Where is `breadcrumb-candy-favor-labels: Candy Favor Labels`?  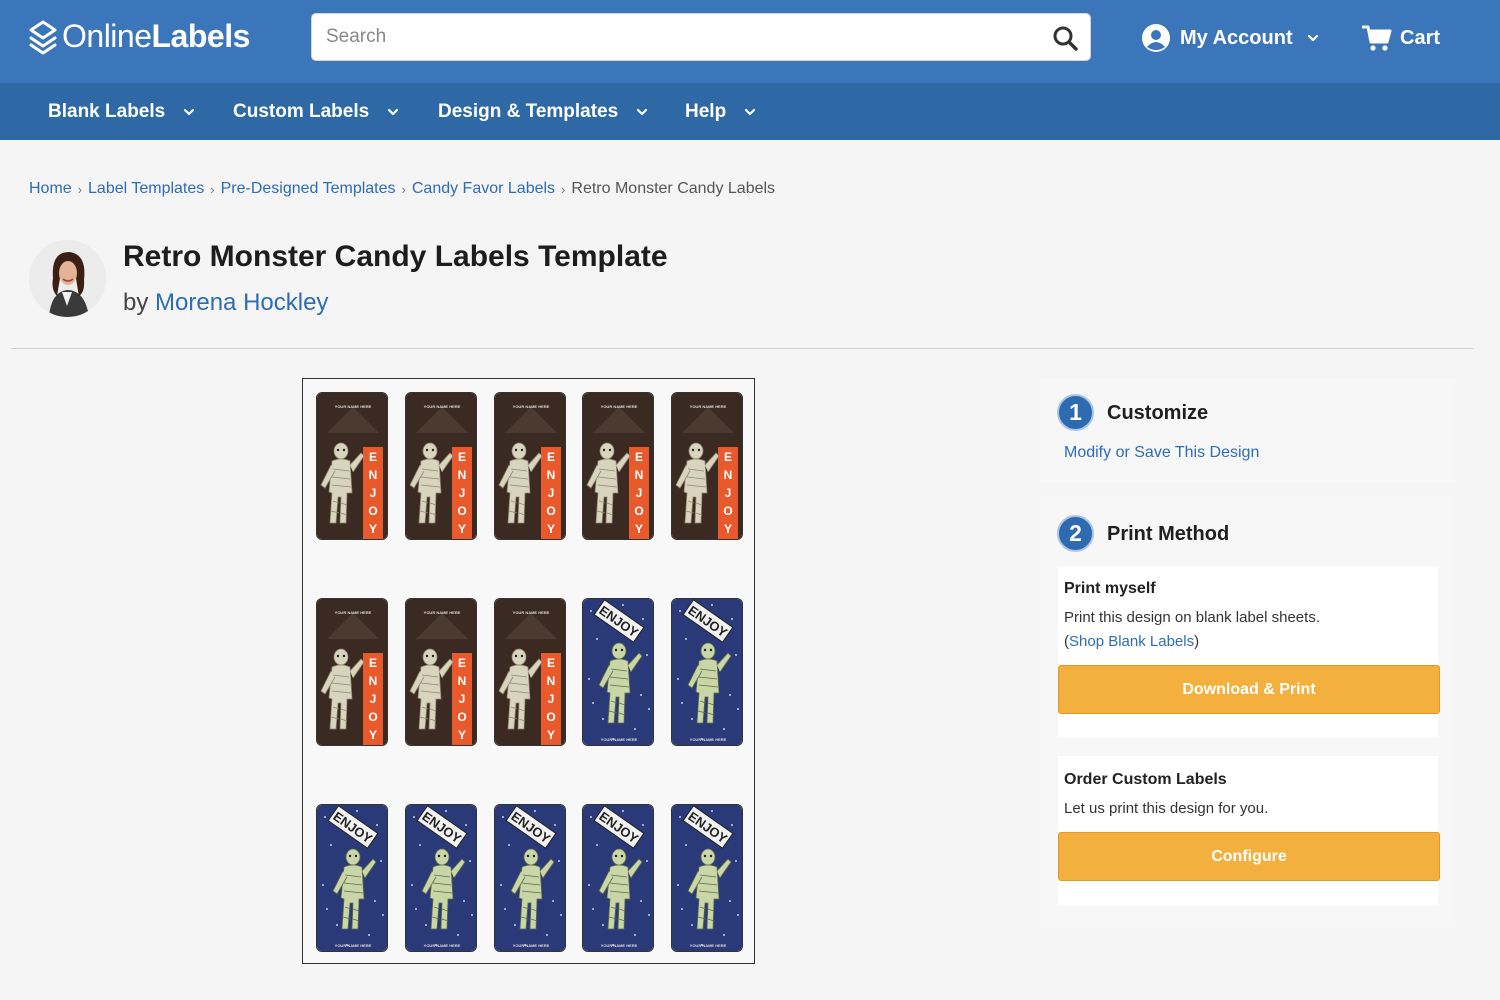 breadcrumb-candy-favor-labels: Candy Favor Labels is located at coordinates (483, 189).